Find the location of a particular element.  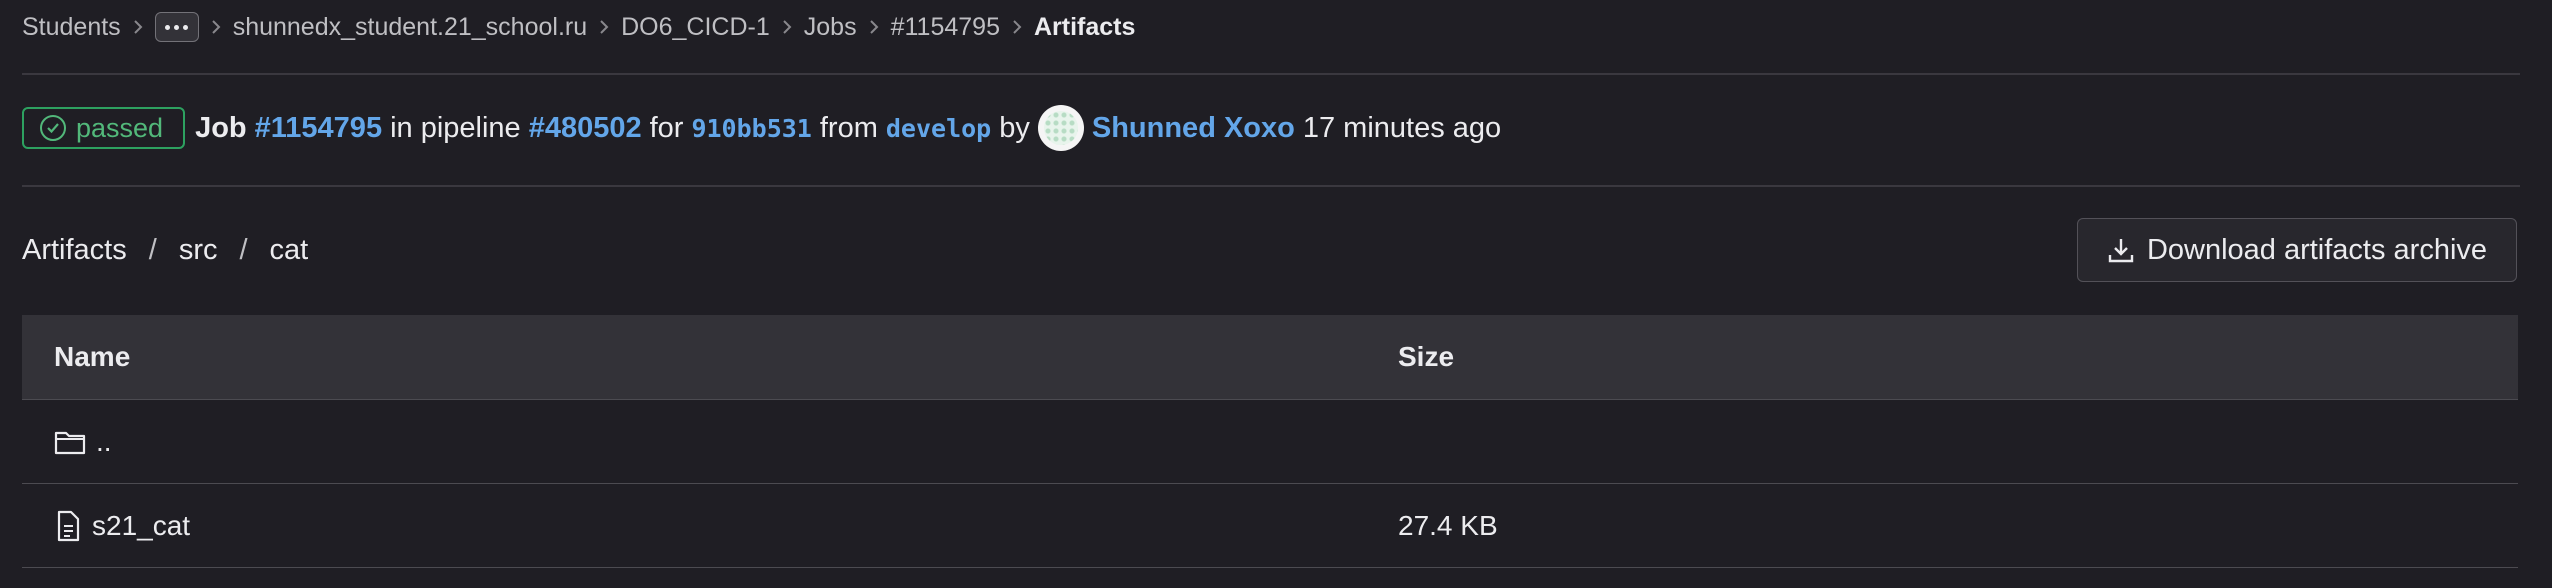

by-text: by is located at coordinates (1014, 127).